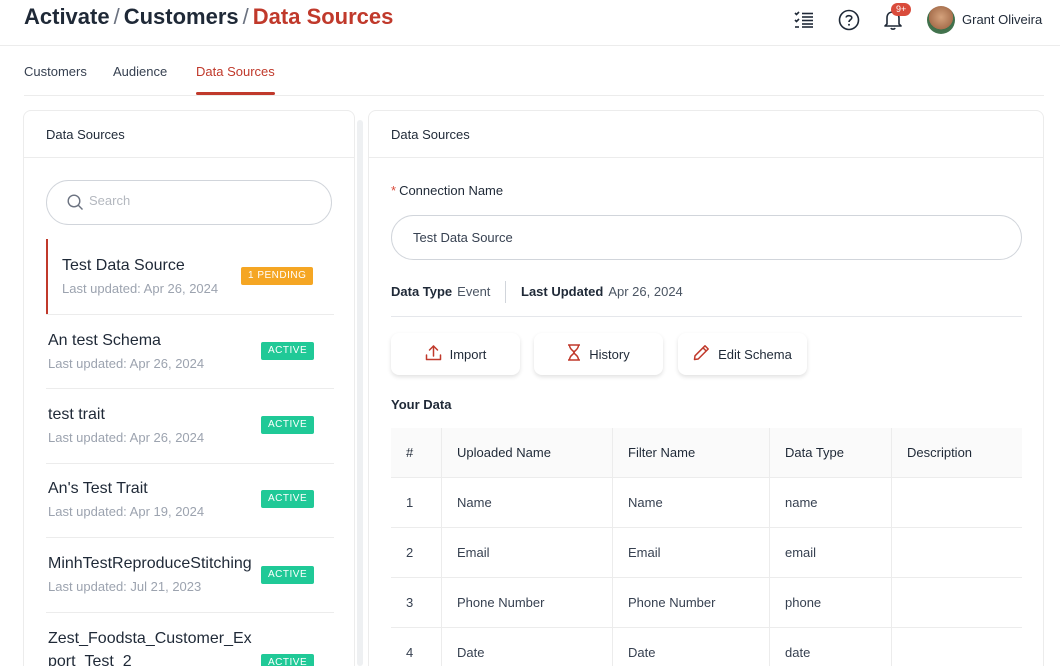 This screenshot has width=1060, height=666. Describe the element at coordinates (831, 453) in the screenshot. I see `column-header-data-type: Data Type` at that location.